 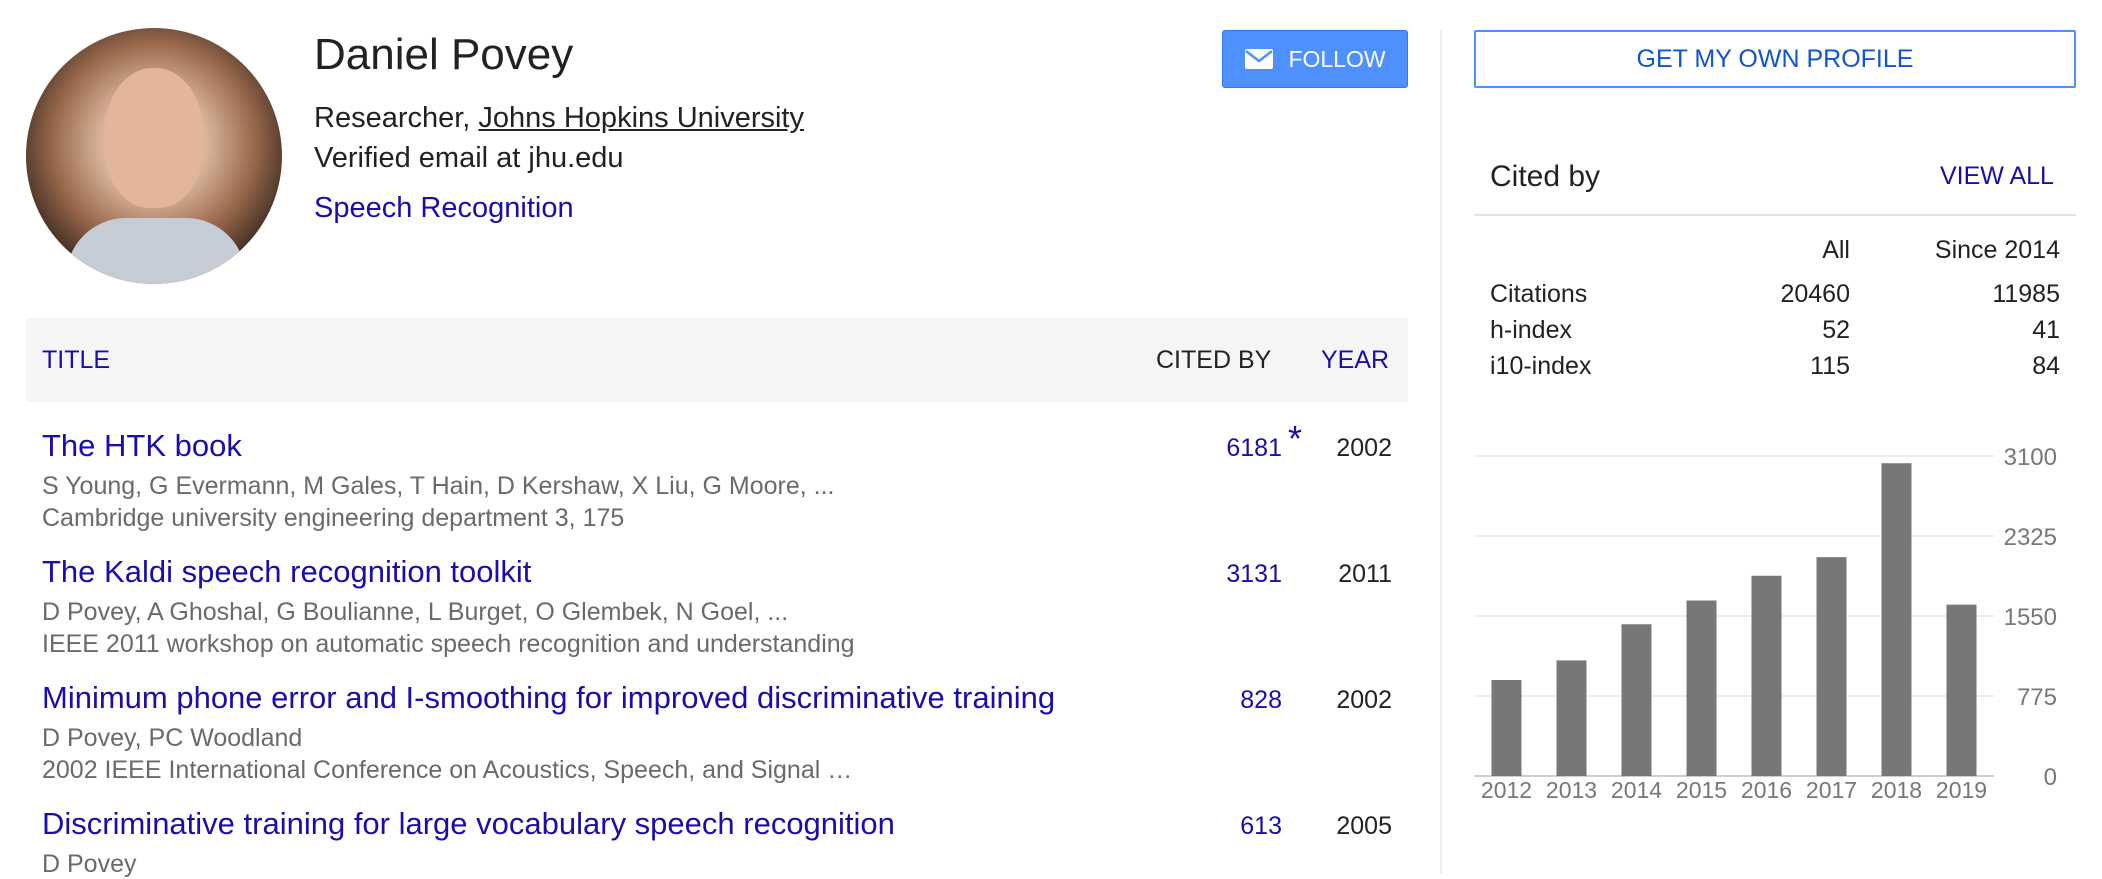 I want to click on y-tick-label: 3100, so click(x=2030, y=457).